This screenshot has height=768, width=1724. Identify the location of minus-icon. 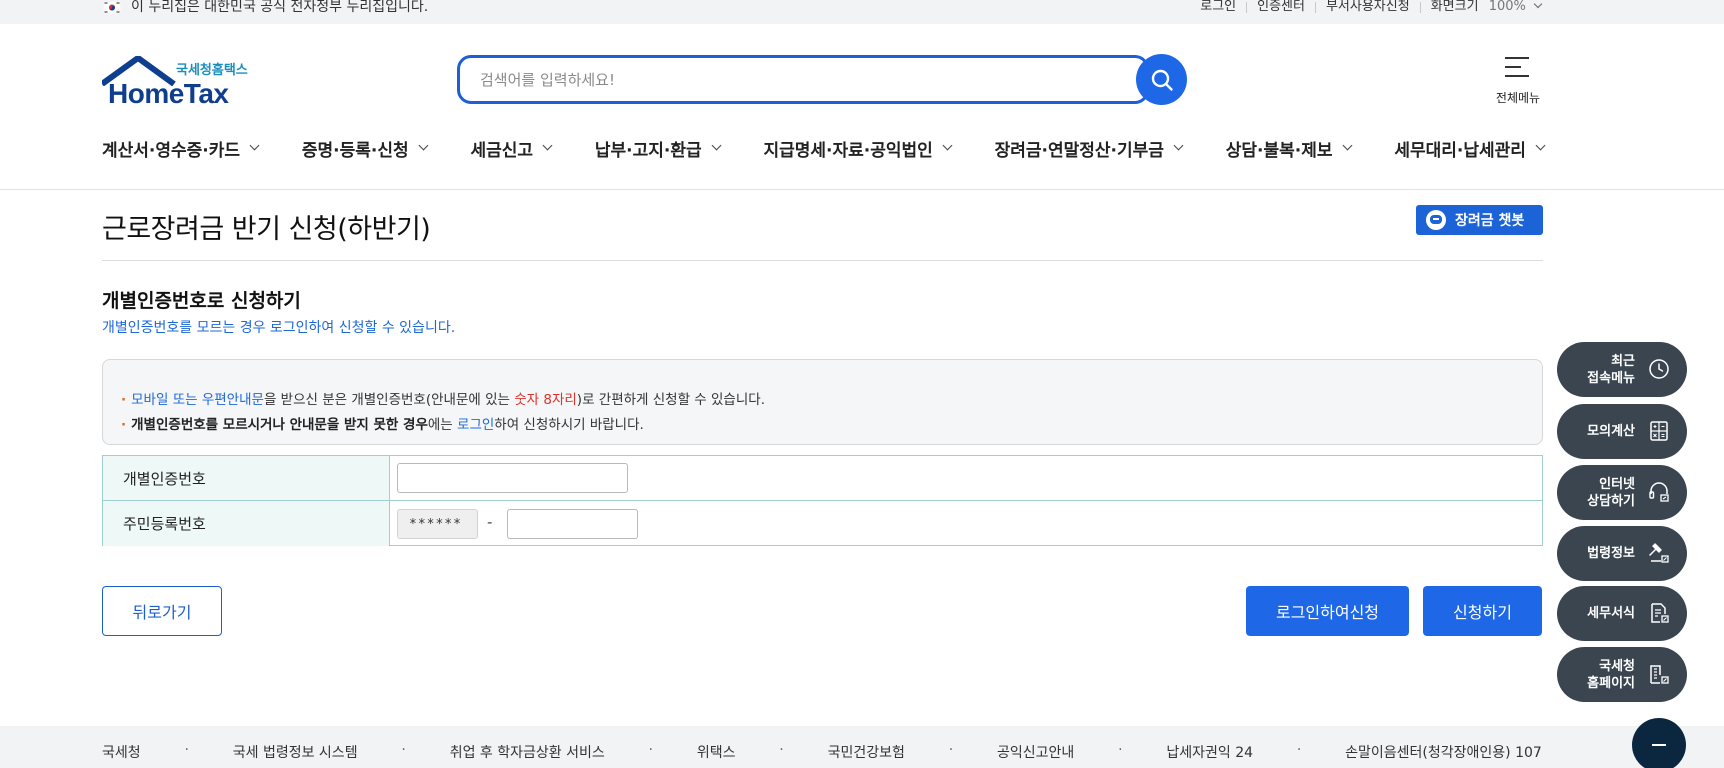
(1659, 745).